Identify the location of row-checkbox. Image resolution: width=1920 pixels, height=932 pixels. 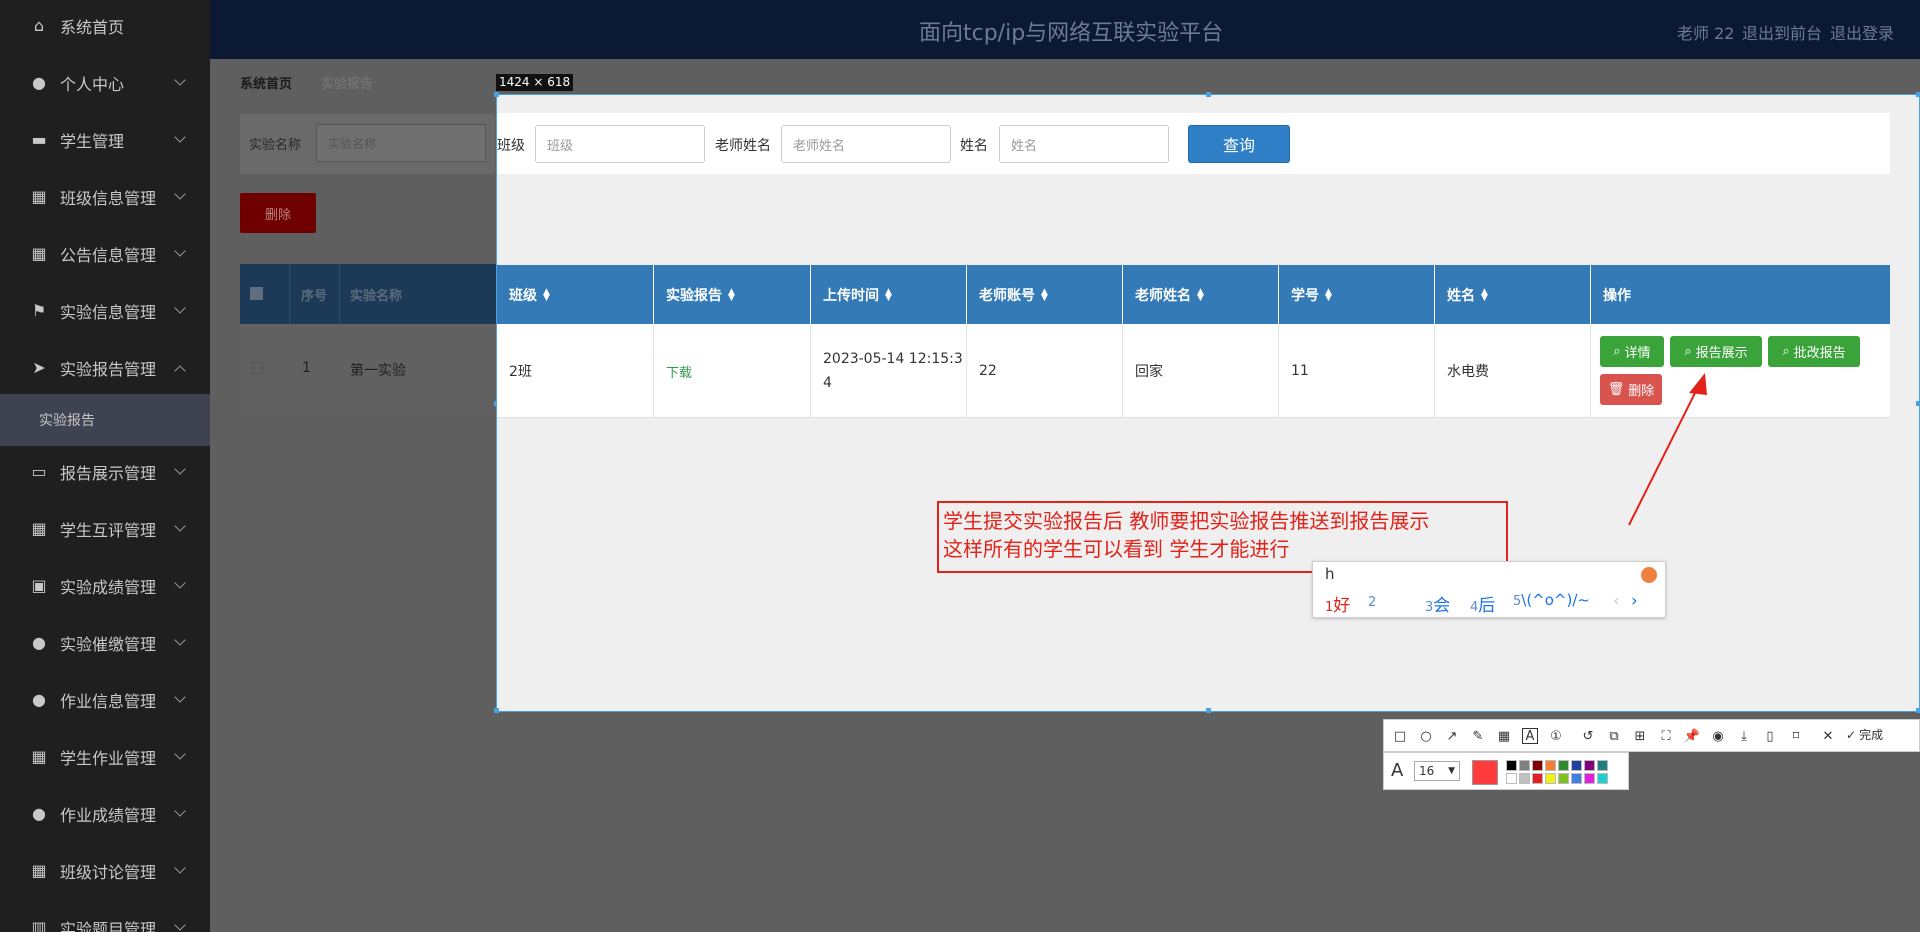
(257, 368).